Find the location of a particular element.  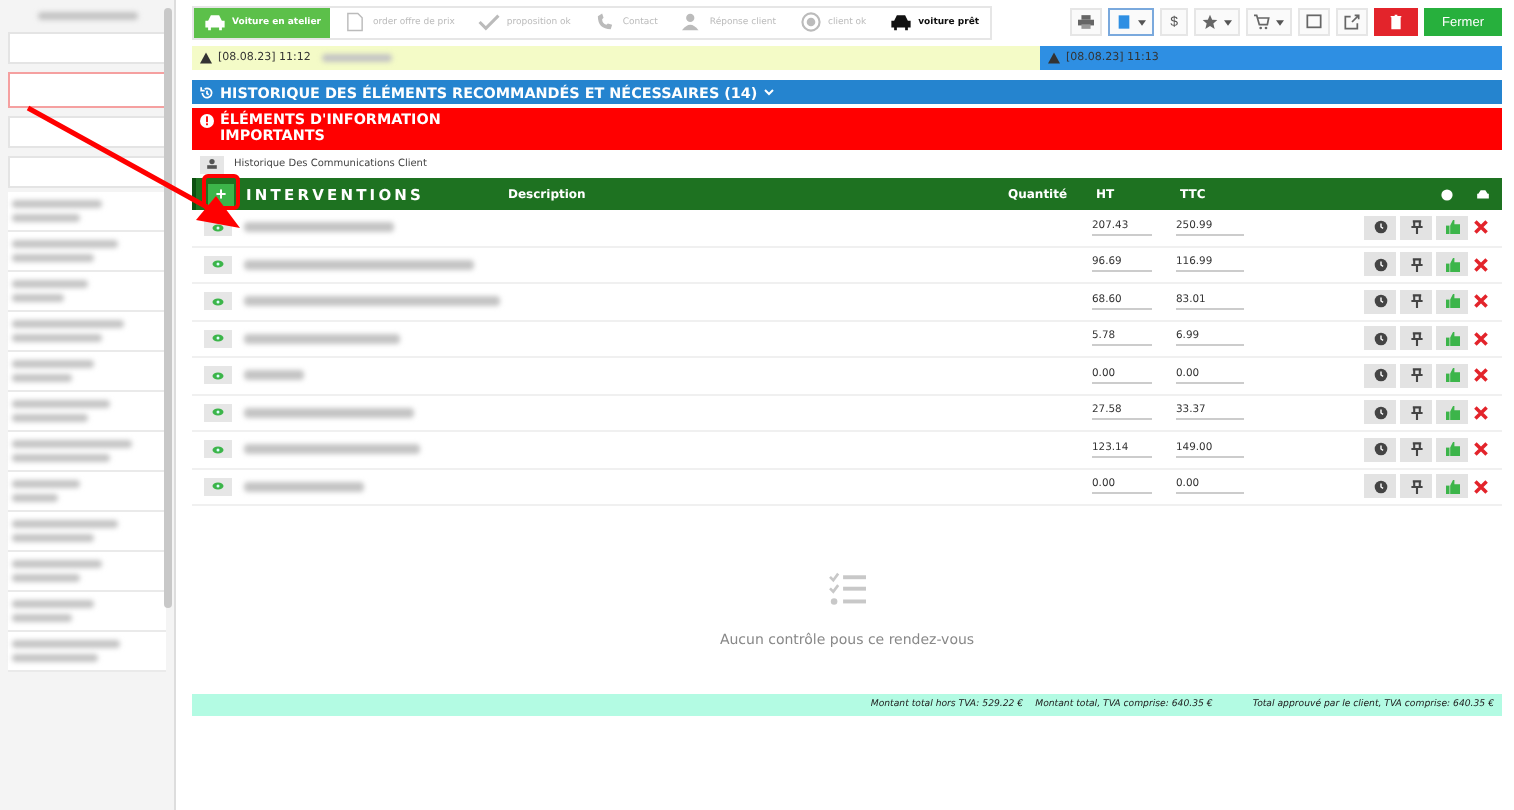

printer-icon is located at coordinates (1086, 22).